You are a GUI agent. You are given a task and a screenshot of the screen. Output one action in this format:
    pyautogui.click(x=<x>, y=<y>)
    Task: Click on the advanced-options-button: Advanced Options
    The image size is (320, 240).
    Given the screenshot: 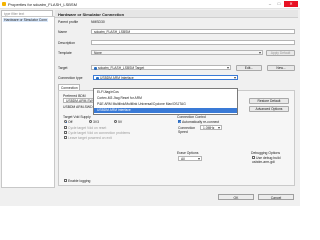 What is the action you would take?
    pyautogui.click(x=269, y=108)
    